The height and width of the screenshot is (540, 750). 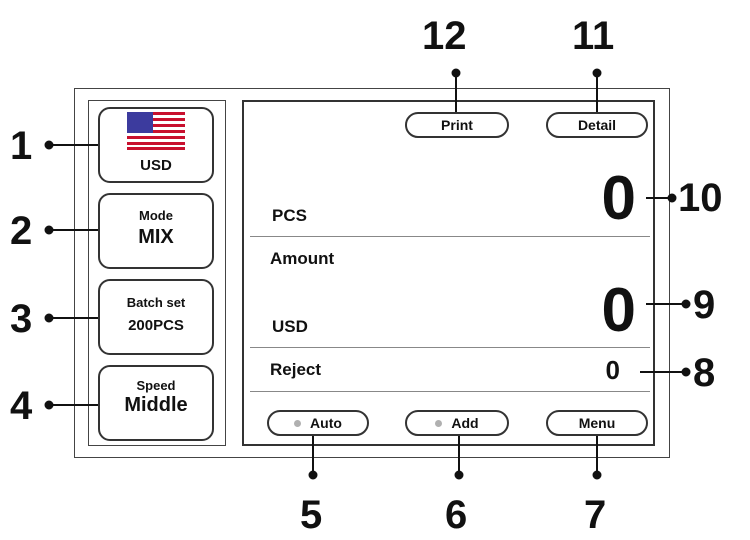 I want to click on callout-8: 8, so click(x=704, y=373).